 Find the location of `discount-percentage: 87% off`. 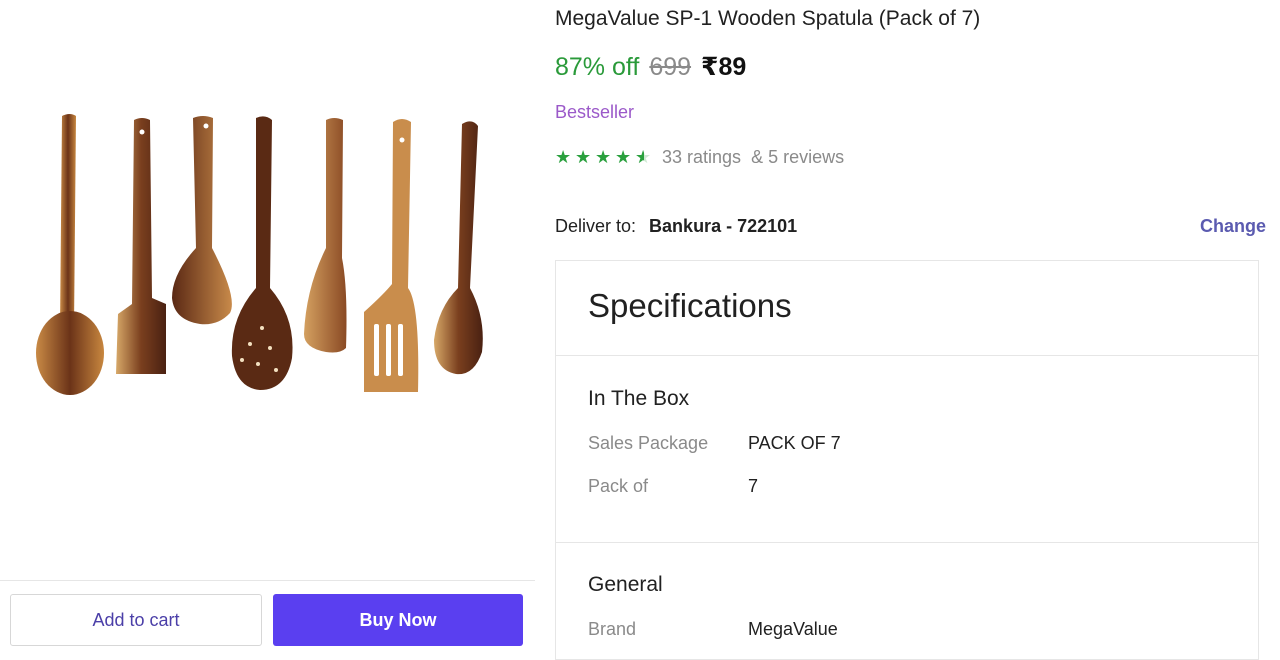

discount-percentage: 87% off is located at coordinates (597, 67).